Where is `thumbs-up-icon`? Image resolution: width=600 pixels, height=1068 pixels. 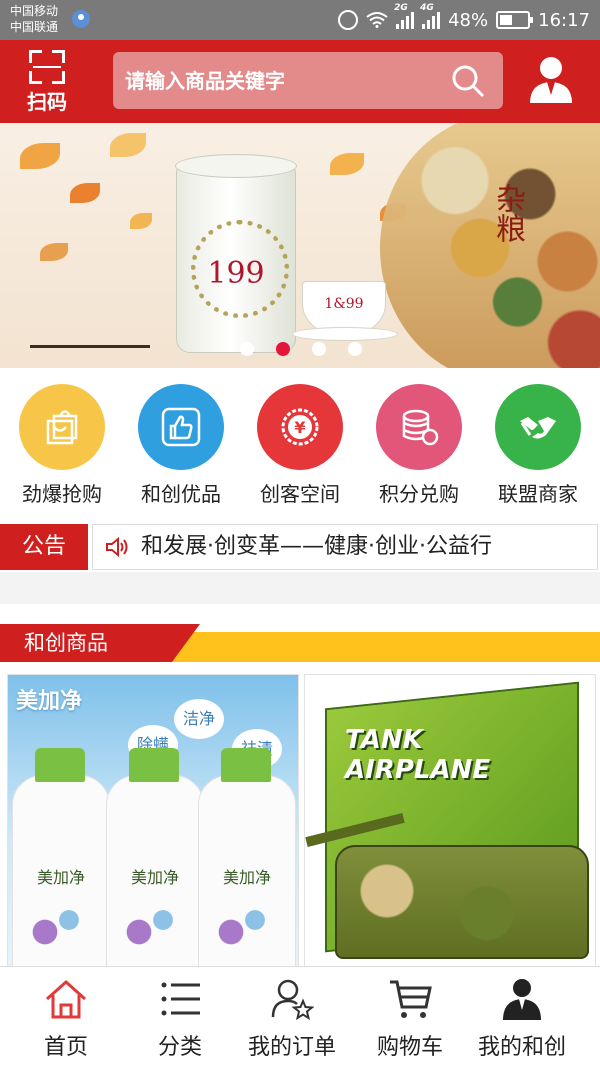
thumbs-up-icon is located at coordinates (181, 427).